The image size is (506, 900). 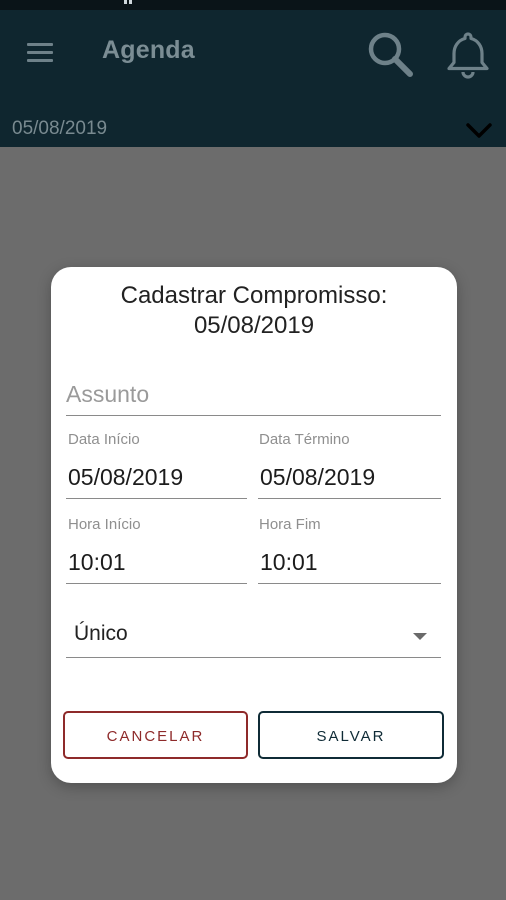 I want to click on start-date-value: 05/08/2019, so click(x=126, y=477).